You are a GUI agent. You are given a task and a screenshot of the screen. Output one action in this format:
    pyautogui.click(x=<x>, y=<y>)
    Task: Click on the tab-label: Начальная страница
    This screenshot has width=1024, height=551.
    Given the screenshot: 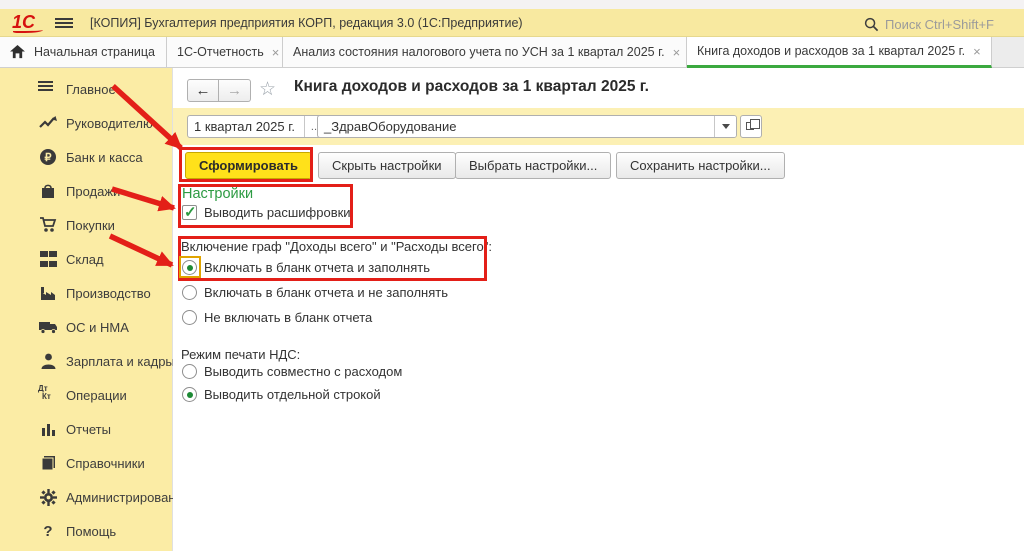 What is the action you would take?
    pyautogui.click(x=94, y=52)
    